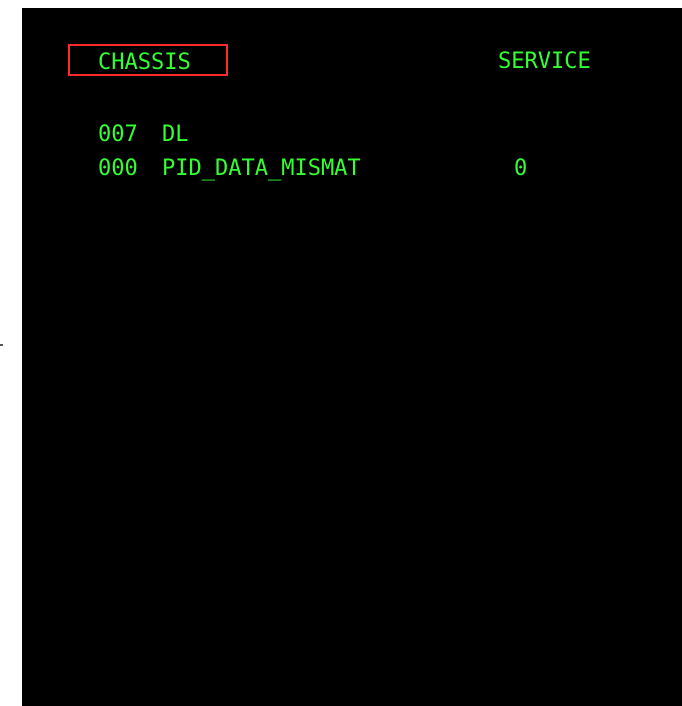  What do you see at coordinates (175, 134) in the screenshot?
I see `row-label: DL` at bounding box center [175, 134].